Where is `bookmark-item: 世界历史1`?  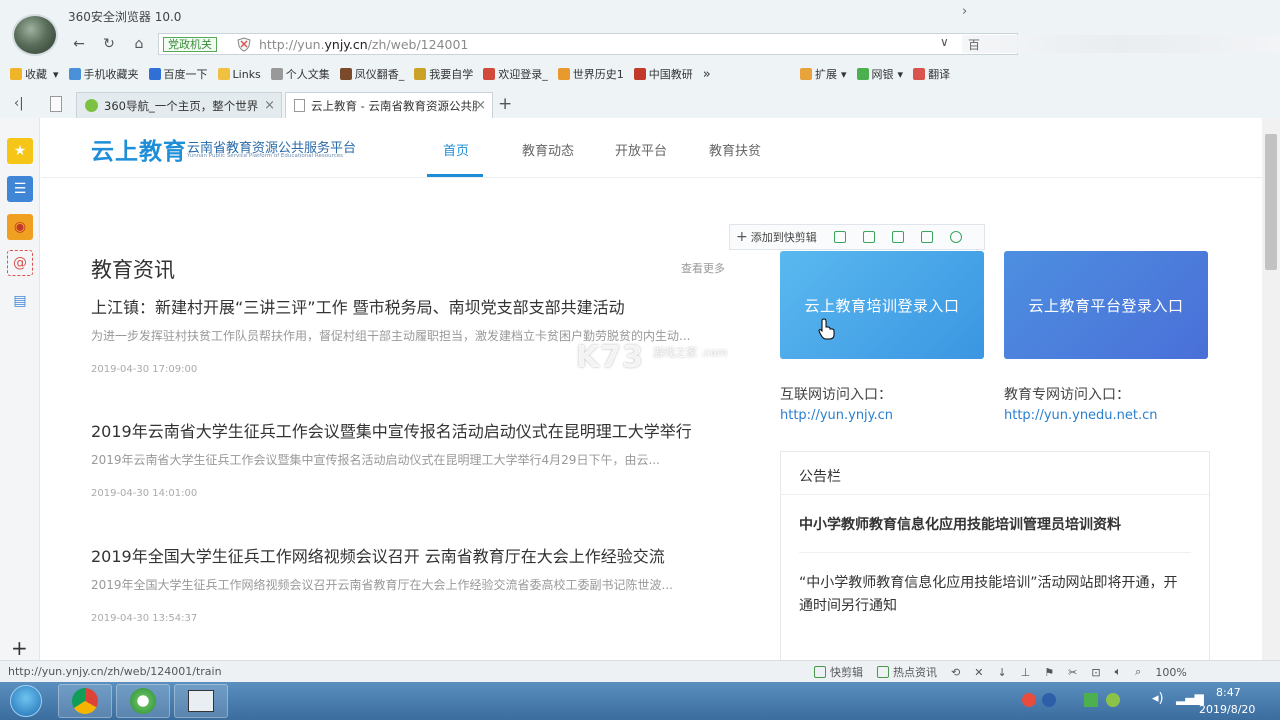
bookmark-item: 世界历史1 is located at coordinates (590, 74).